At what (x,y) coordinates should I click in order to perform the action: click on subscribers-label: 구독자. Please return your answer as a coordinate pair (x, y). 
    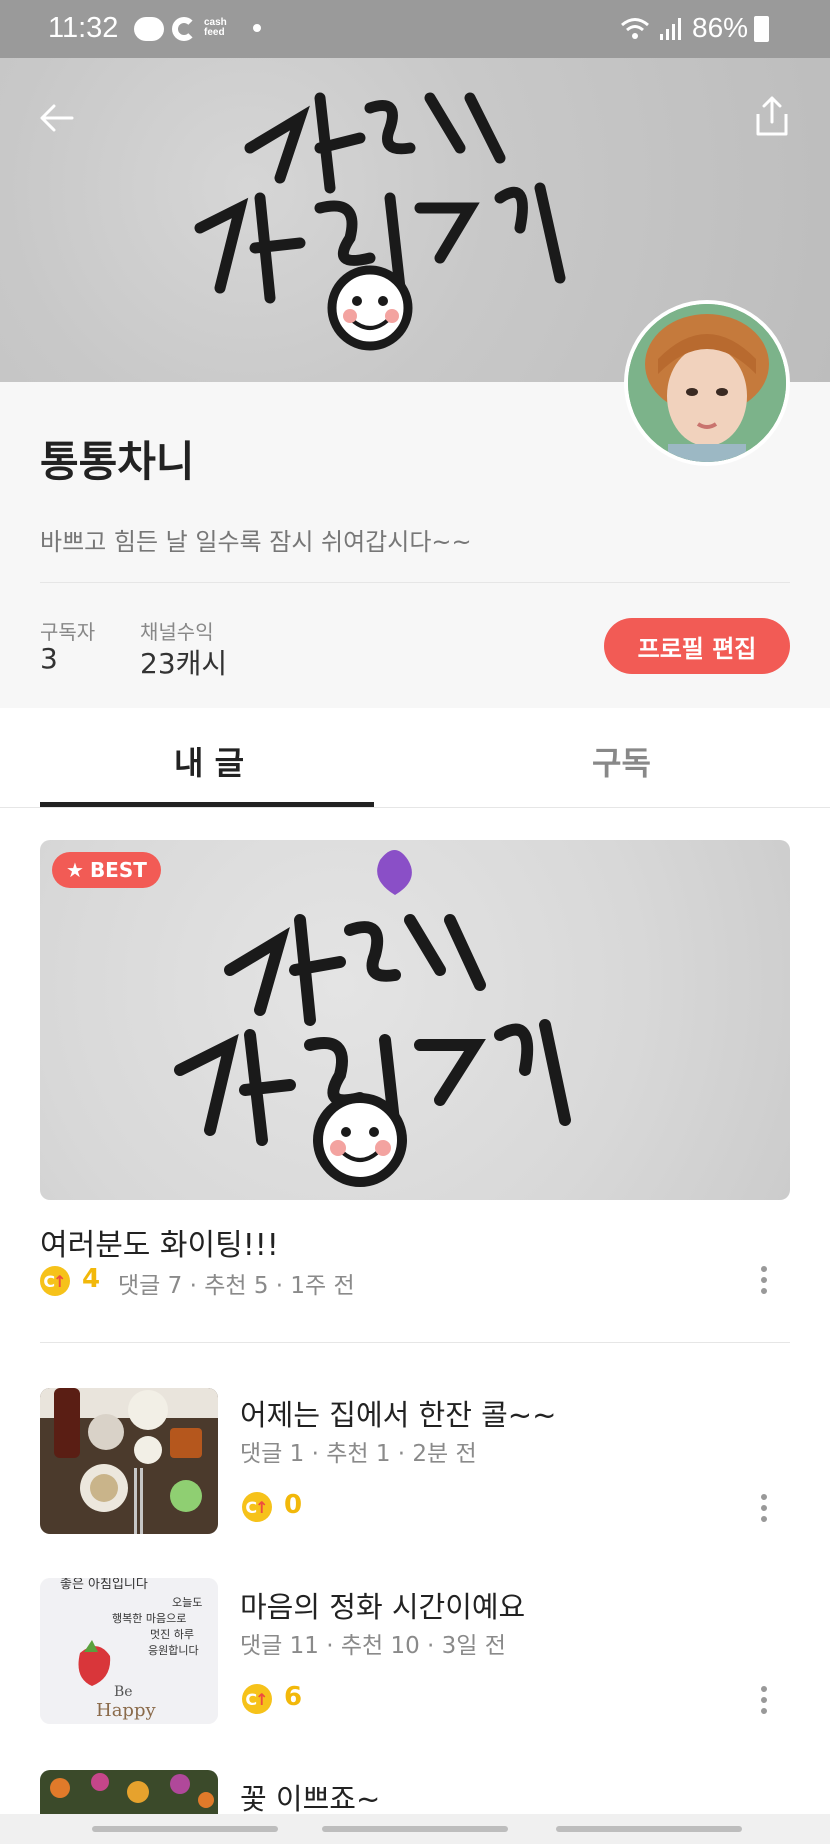
    Looking at the image, I should click on (68, 632).